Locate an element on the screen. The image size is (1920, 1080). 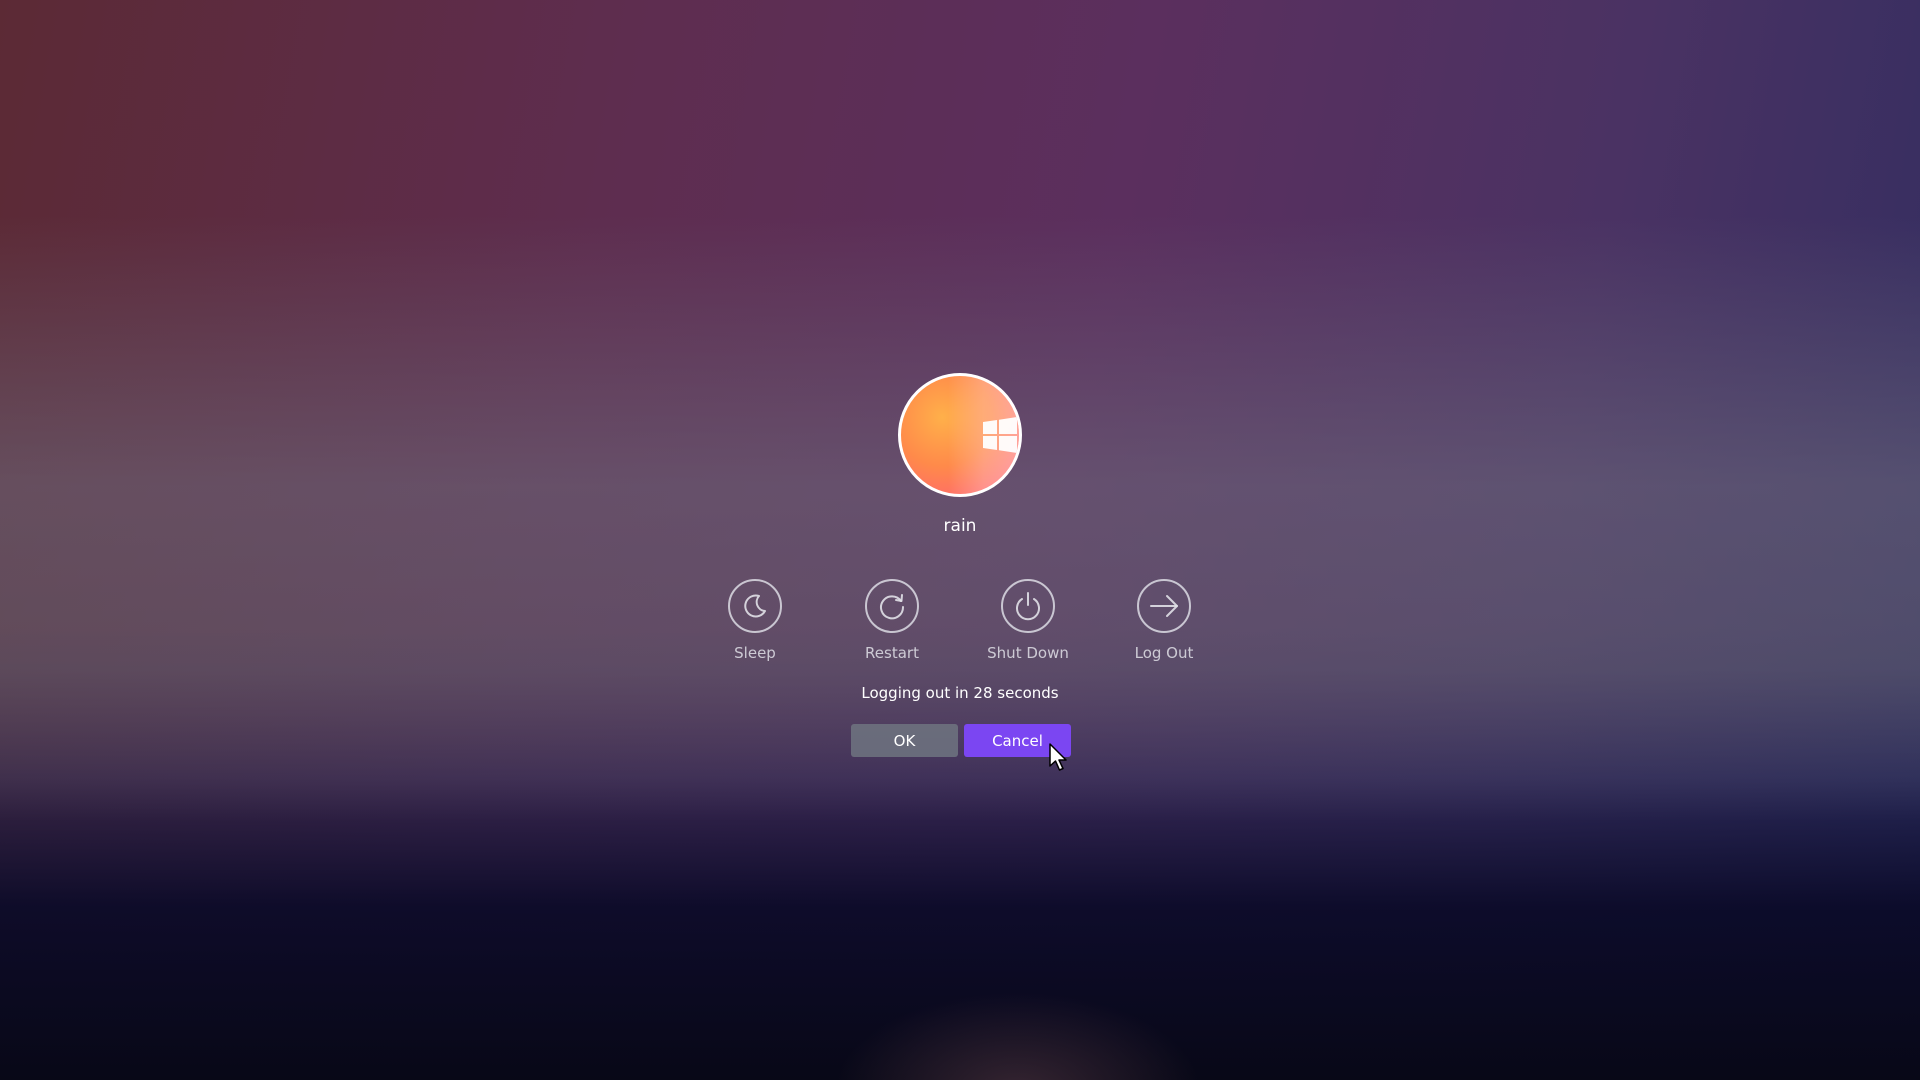
logout-button is located at coordinates (1164, 606).